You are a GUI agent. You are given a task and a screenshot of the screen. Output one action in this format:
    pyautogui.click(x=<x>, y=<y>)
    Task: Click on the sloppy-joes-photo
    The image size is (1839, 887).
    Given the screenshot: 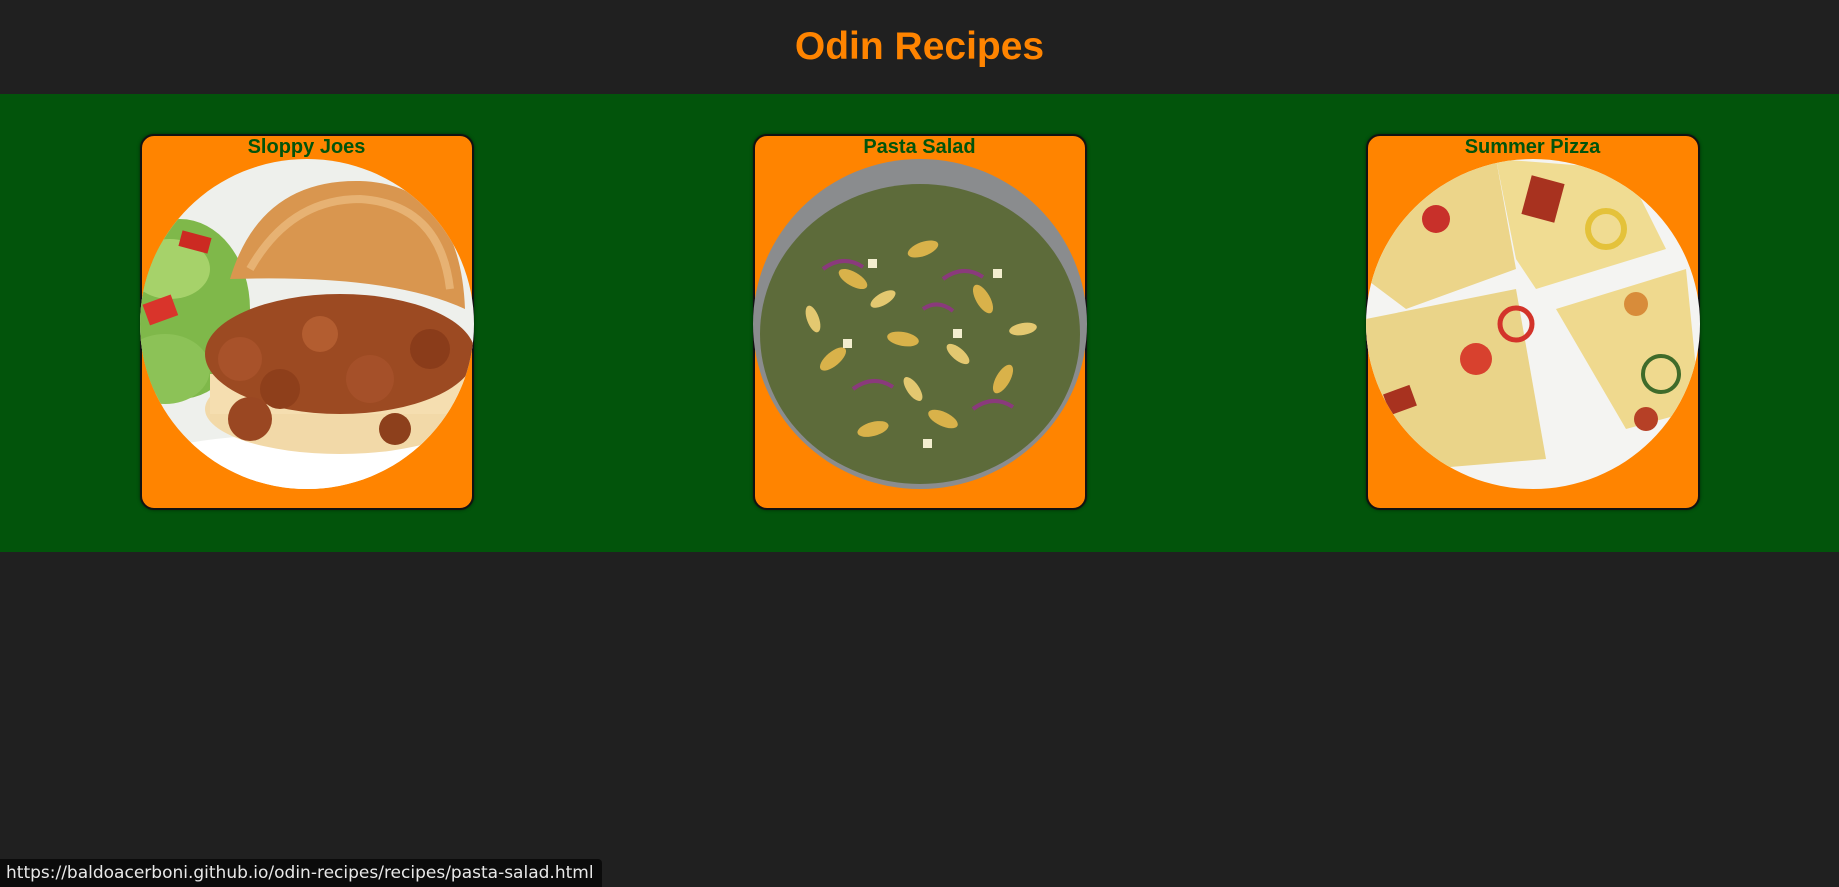 What is the action you would take?
    pyautogui.click(x=306, y=324)
    